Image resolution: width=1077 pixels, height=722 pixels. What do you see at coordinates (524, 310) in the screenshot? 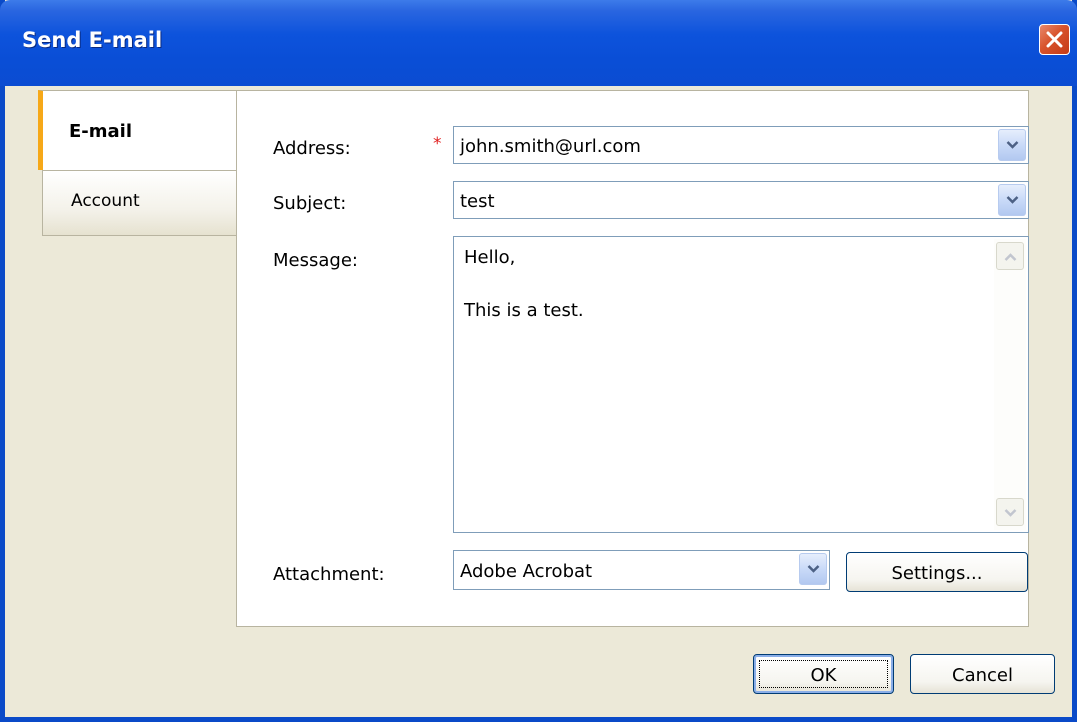
I see `message-line: This is a test.` at bounding box center [524, 310].